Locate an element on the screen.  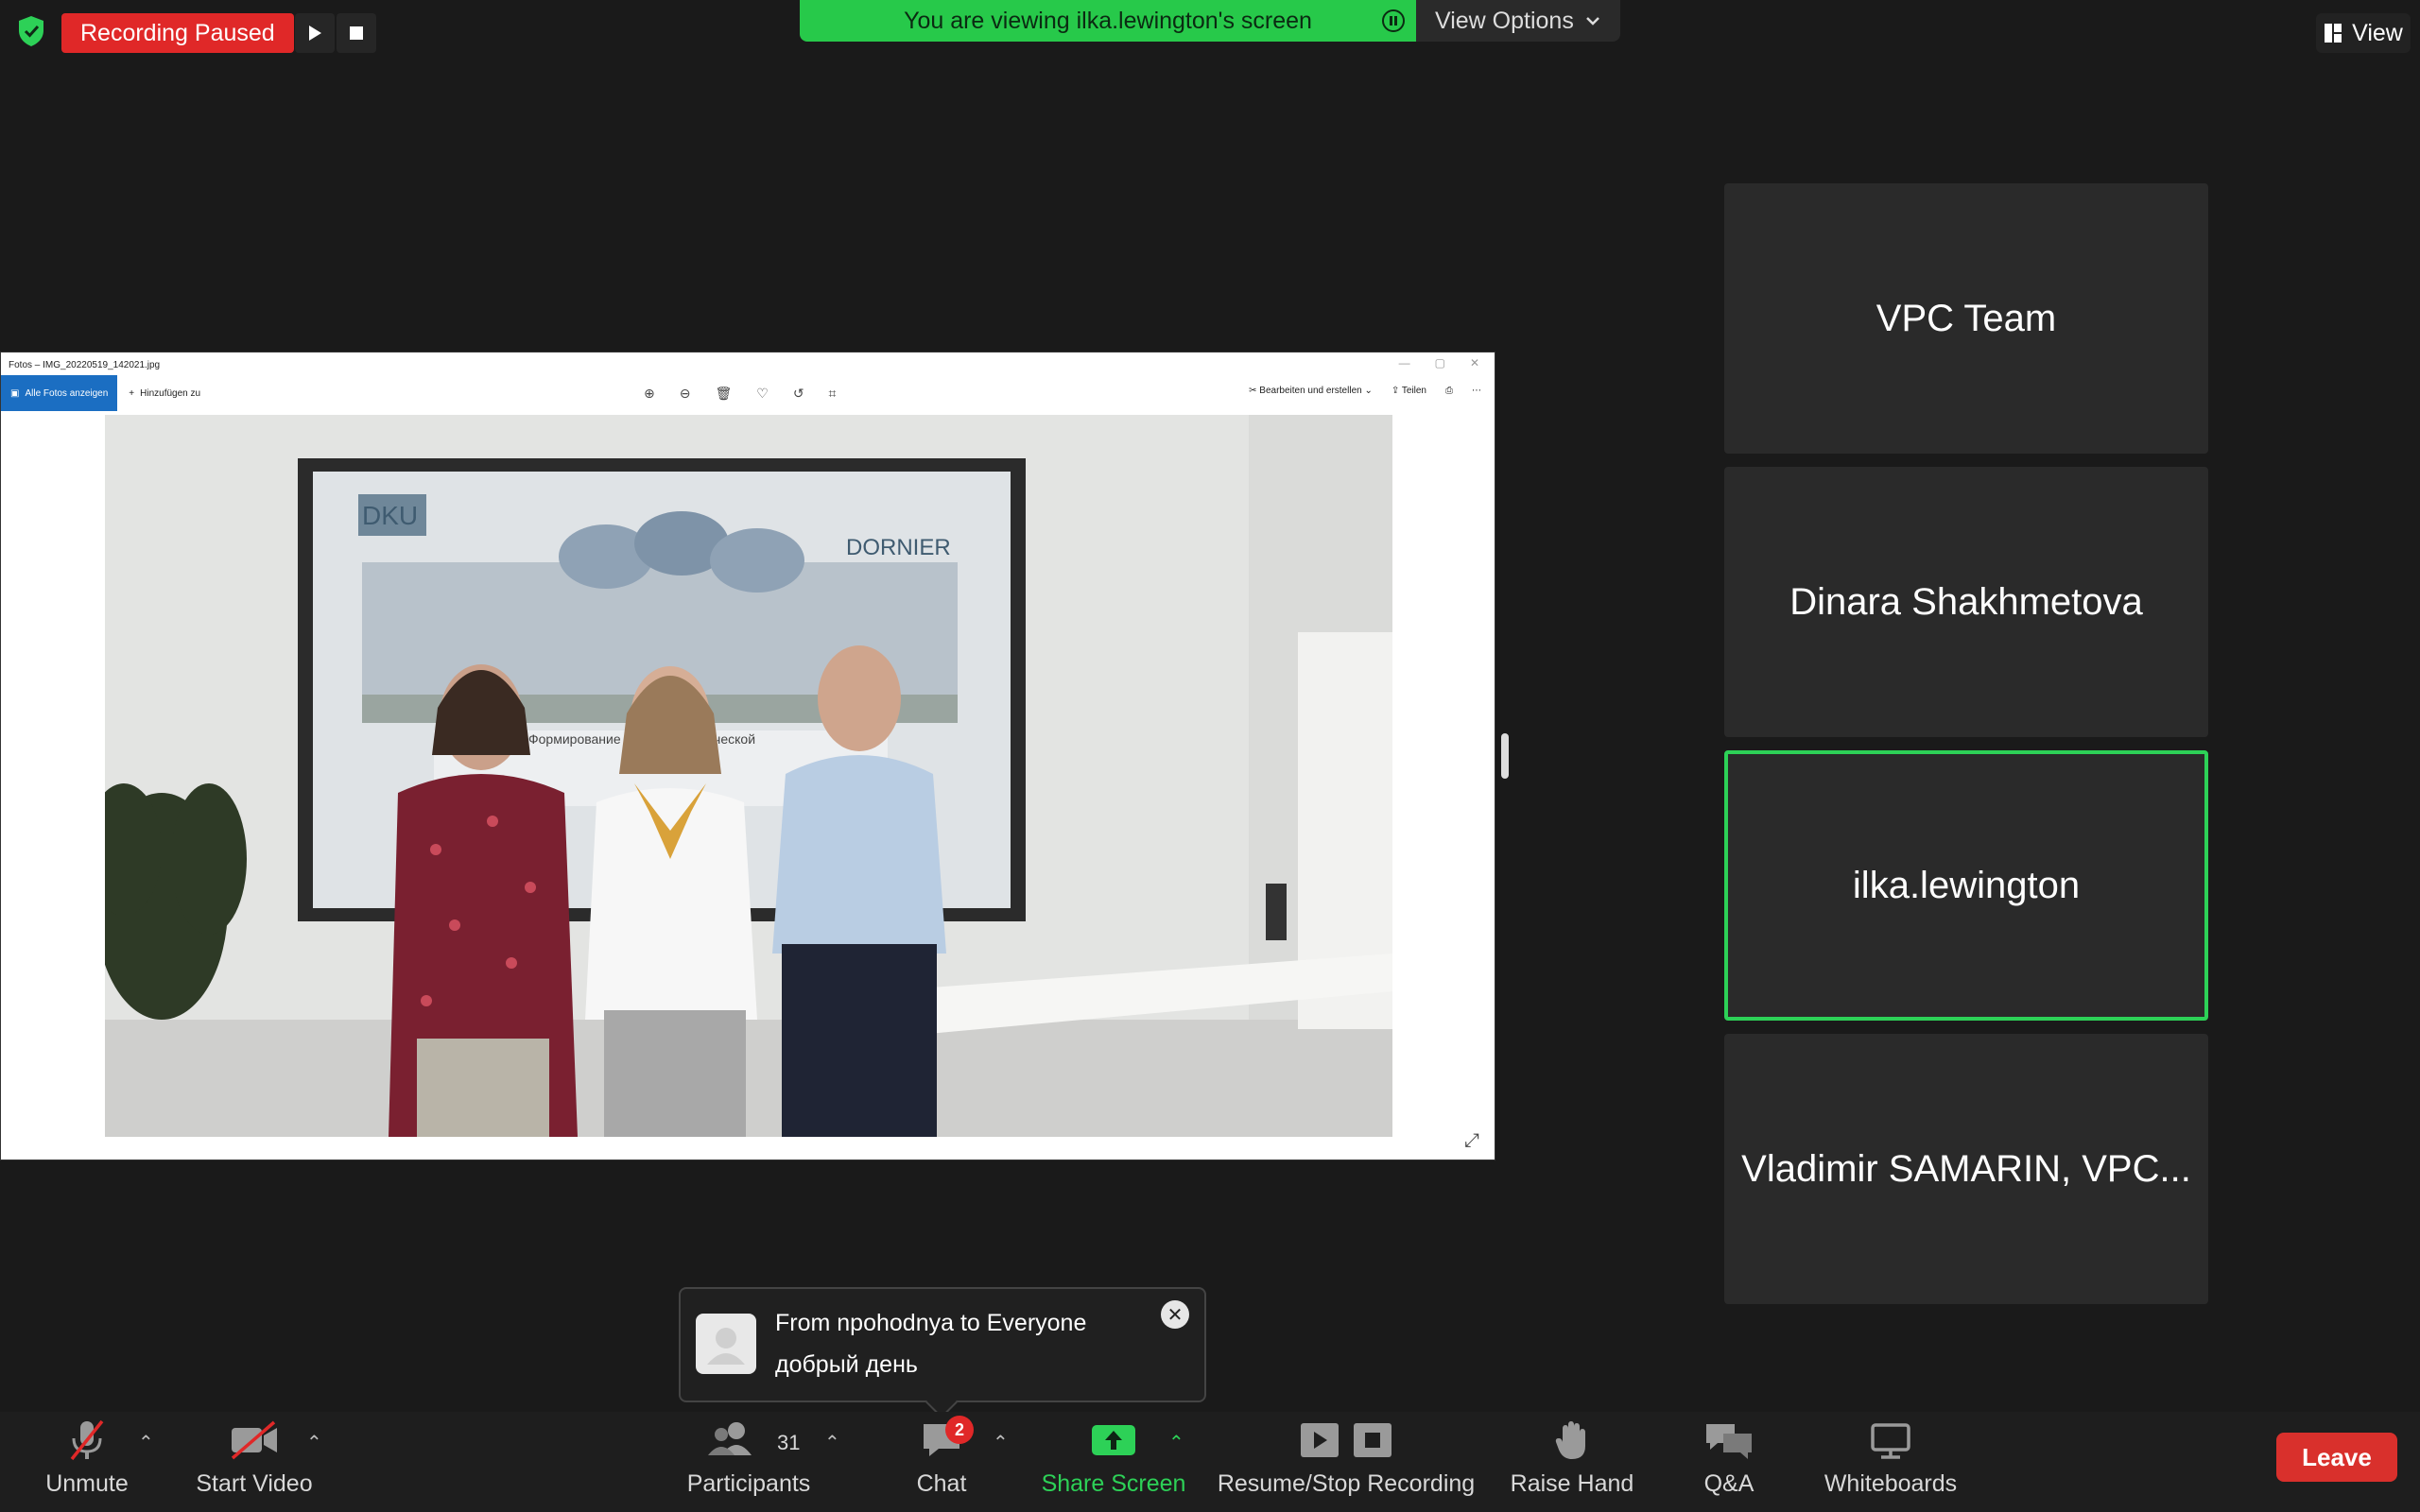
add-to-label: Hinzufügen zu is located at coordinates (170, 393).